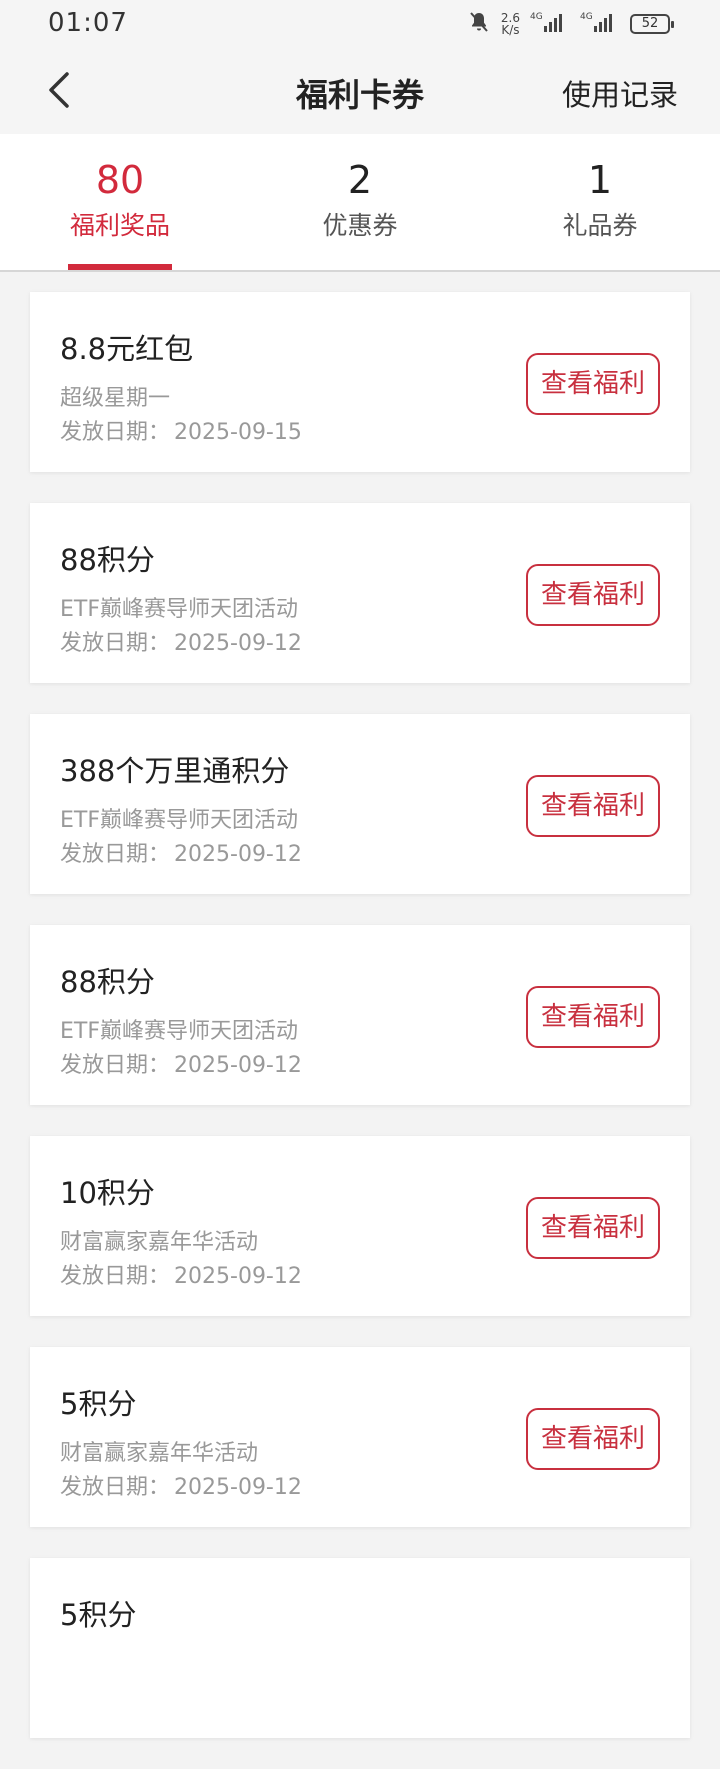 The height and width of the screenshot is (1769, 720). I want to click on status-icons: 2.6 K/s 4G 4G 52, so click(570, 24).